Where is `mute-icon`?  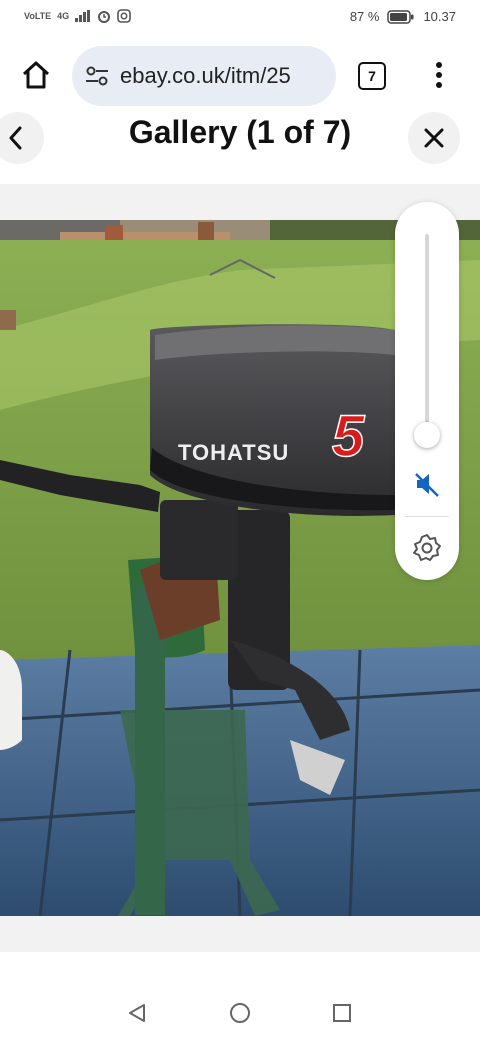 mute-icon is located at coordinates (427, 484).